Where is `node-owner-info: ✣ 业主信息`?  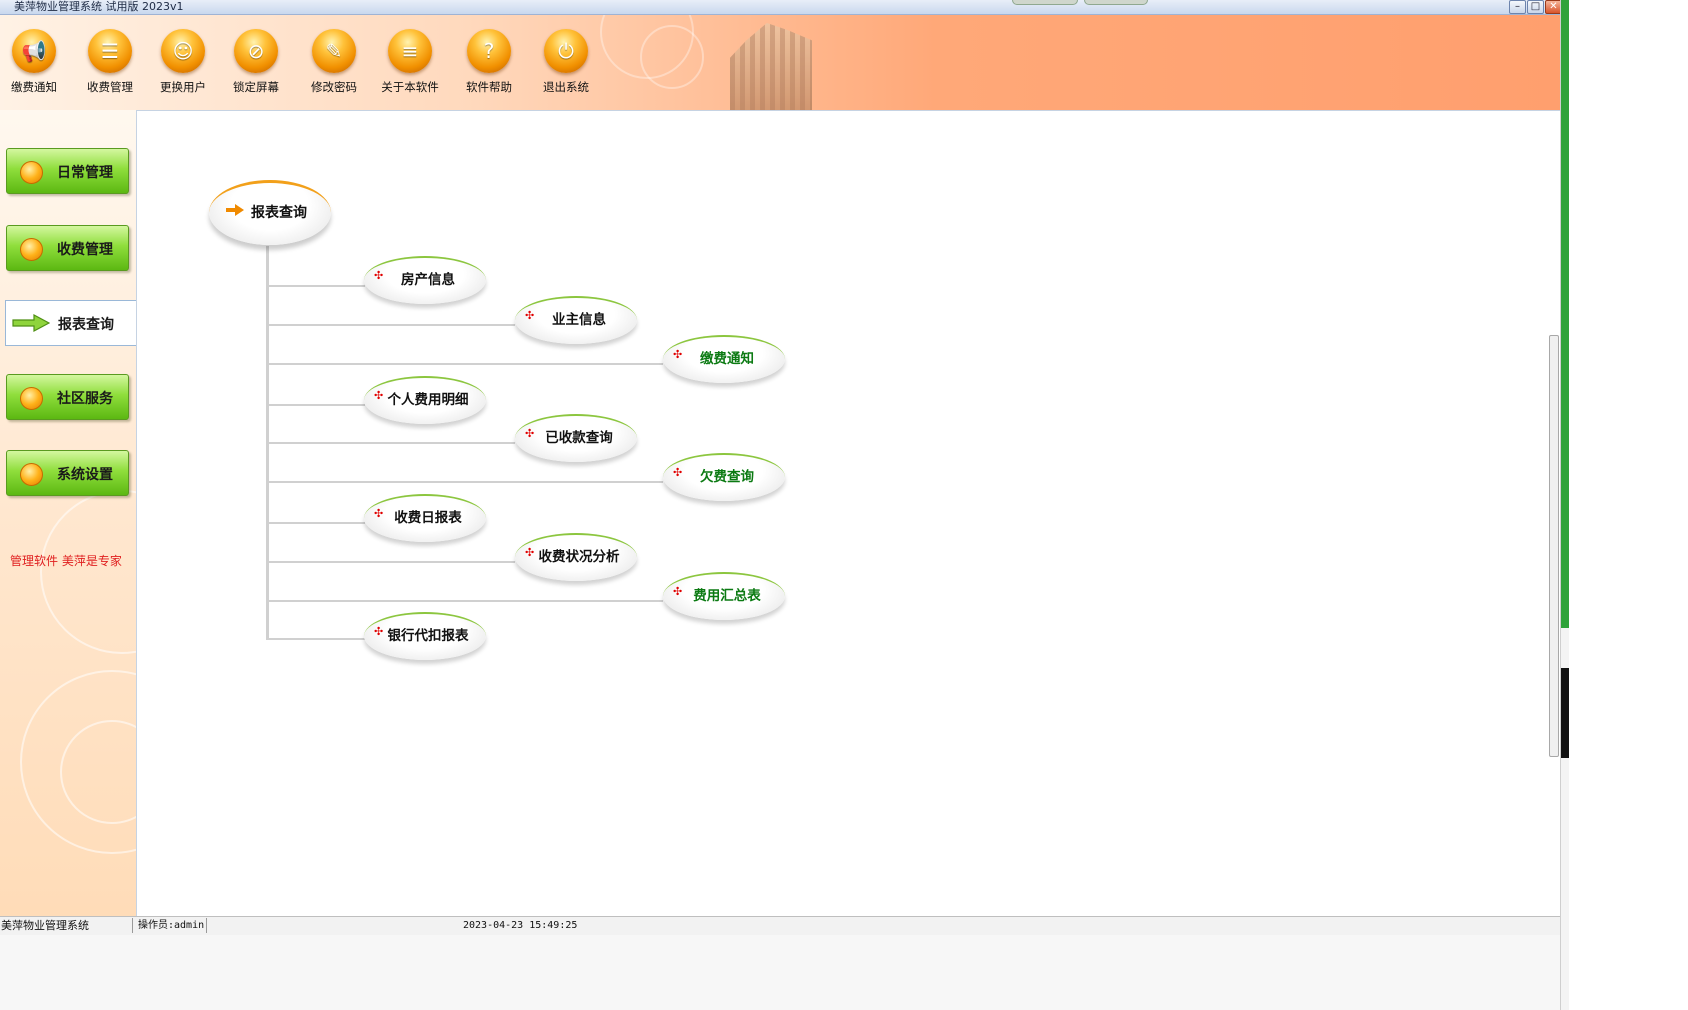 node-owner-info: ✣ 业主信息 is located at coordinates (577, 321).